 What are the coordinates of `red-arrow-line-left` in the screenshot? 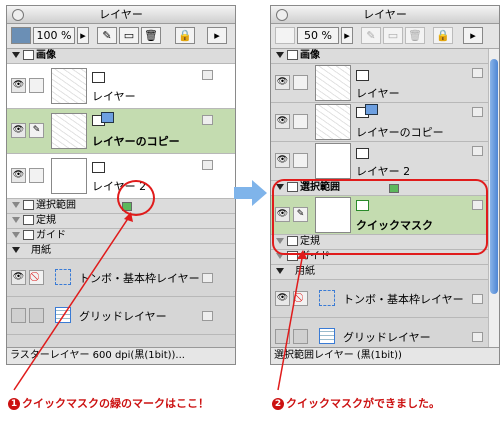 It's located at (72, 302).